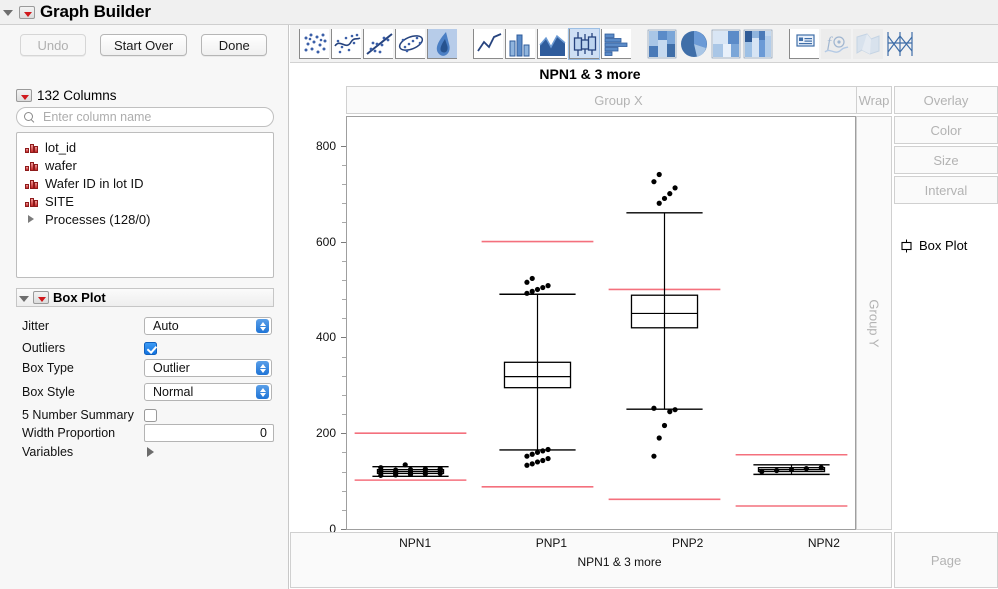 Image resolution: width=998 pixels, height=589 pixels. What do you see at coordinates (61, 165) in the screenshot?
I see `column-label: wafer` at bounding box center [61, 165].